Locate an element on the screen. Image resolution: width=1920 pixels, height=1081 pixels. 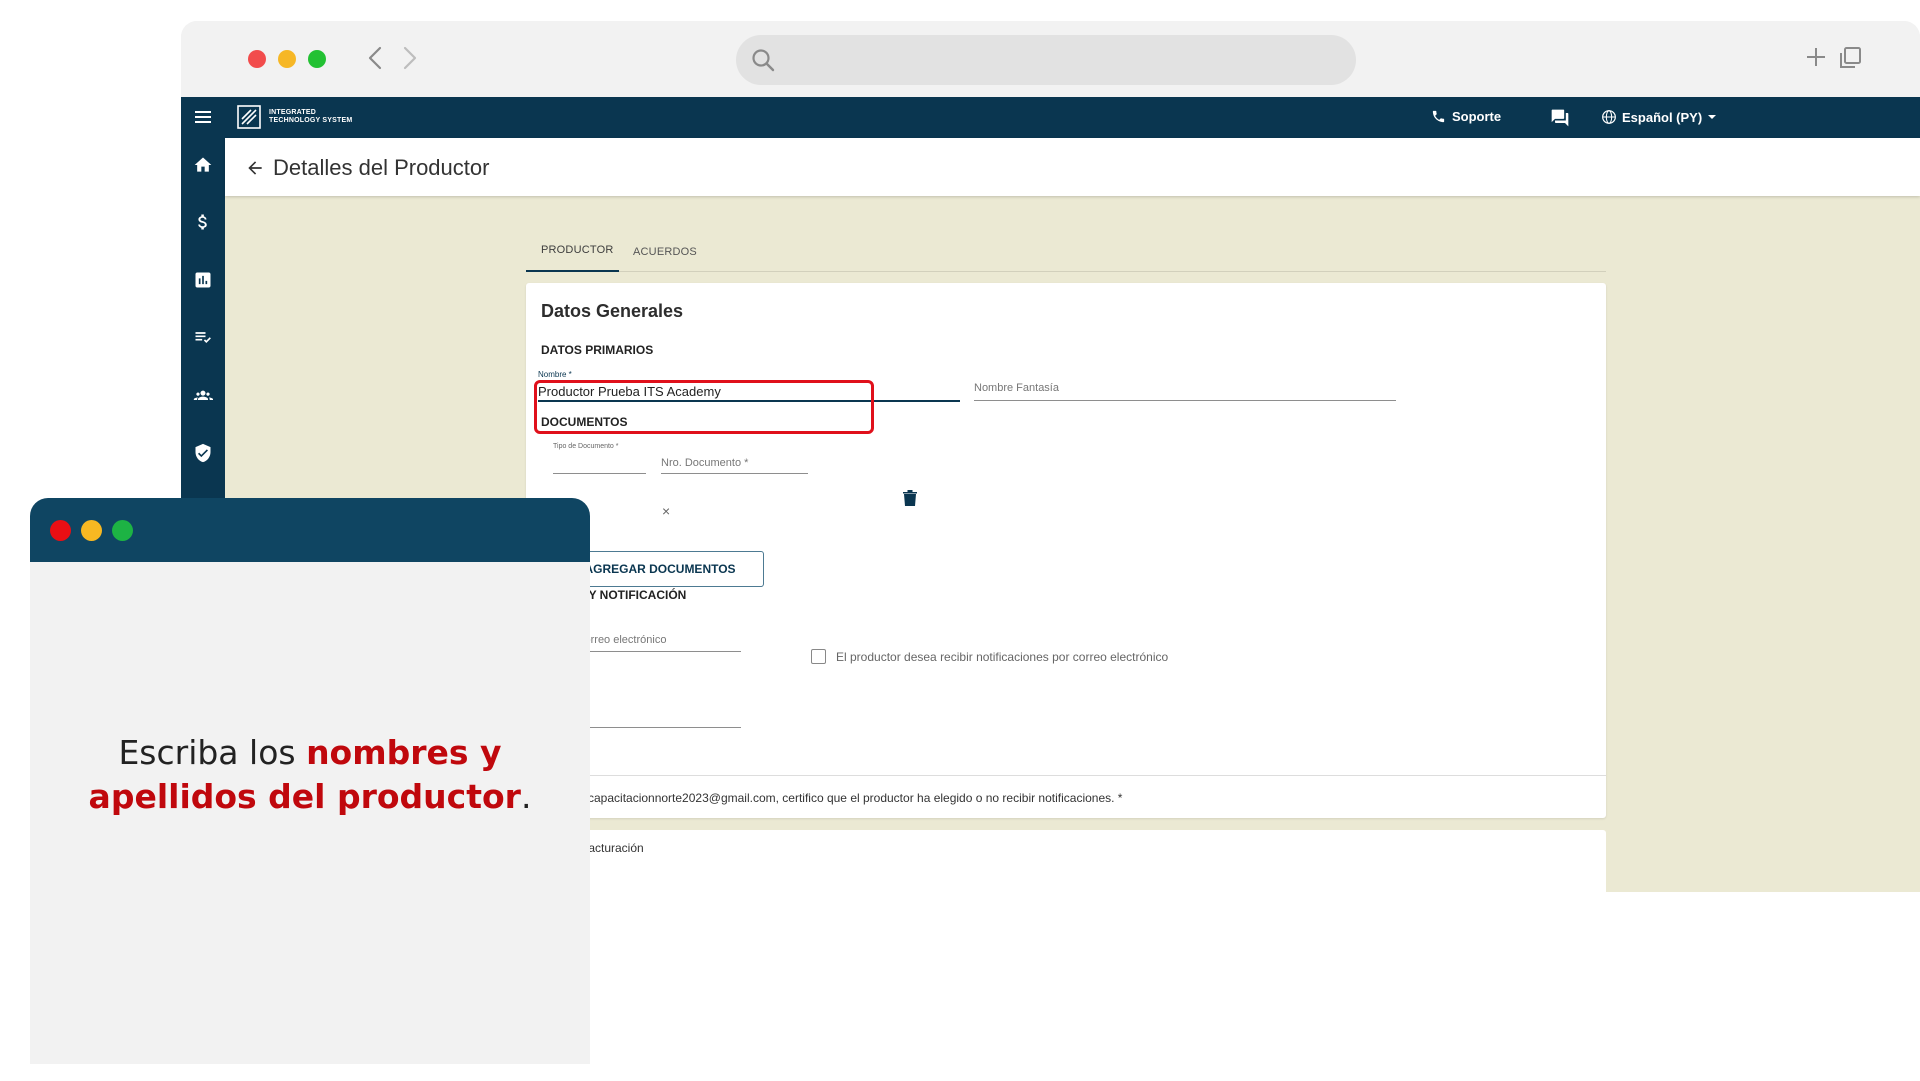
textarea-underline is located at coordinates (660, 727).